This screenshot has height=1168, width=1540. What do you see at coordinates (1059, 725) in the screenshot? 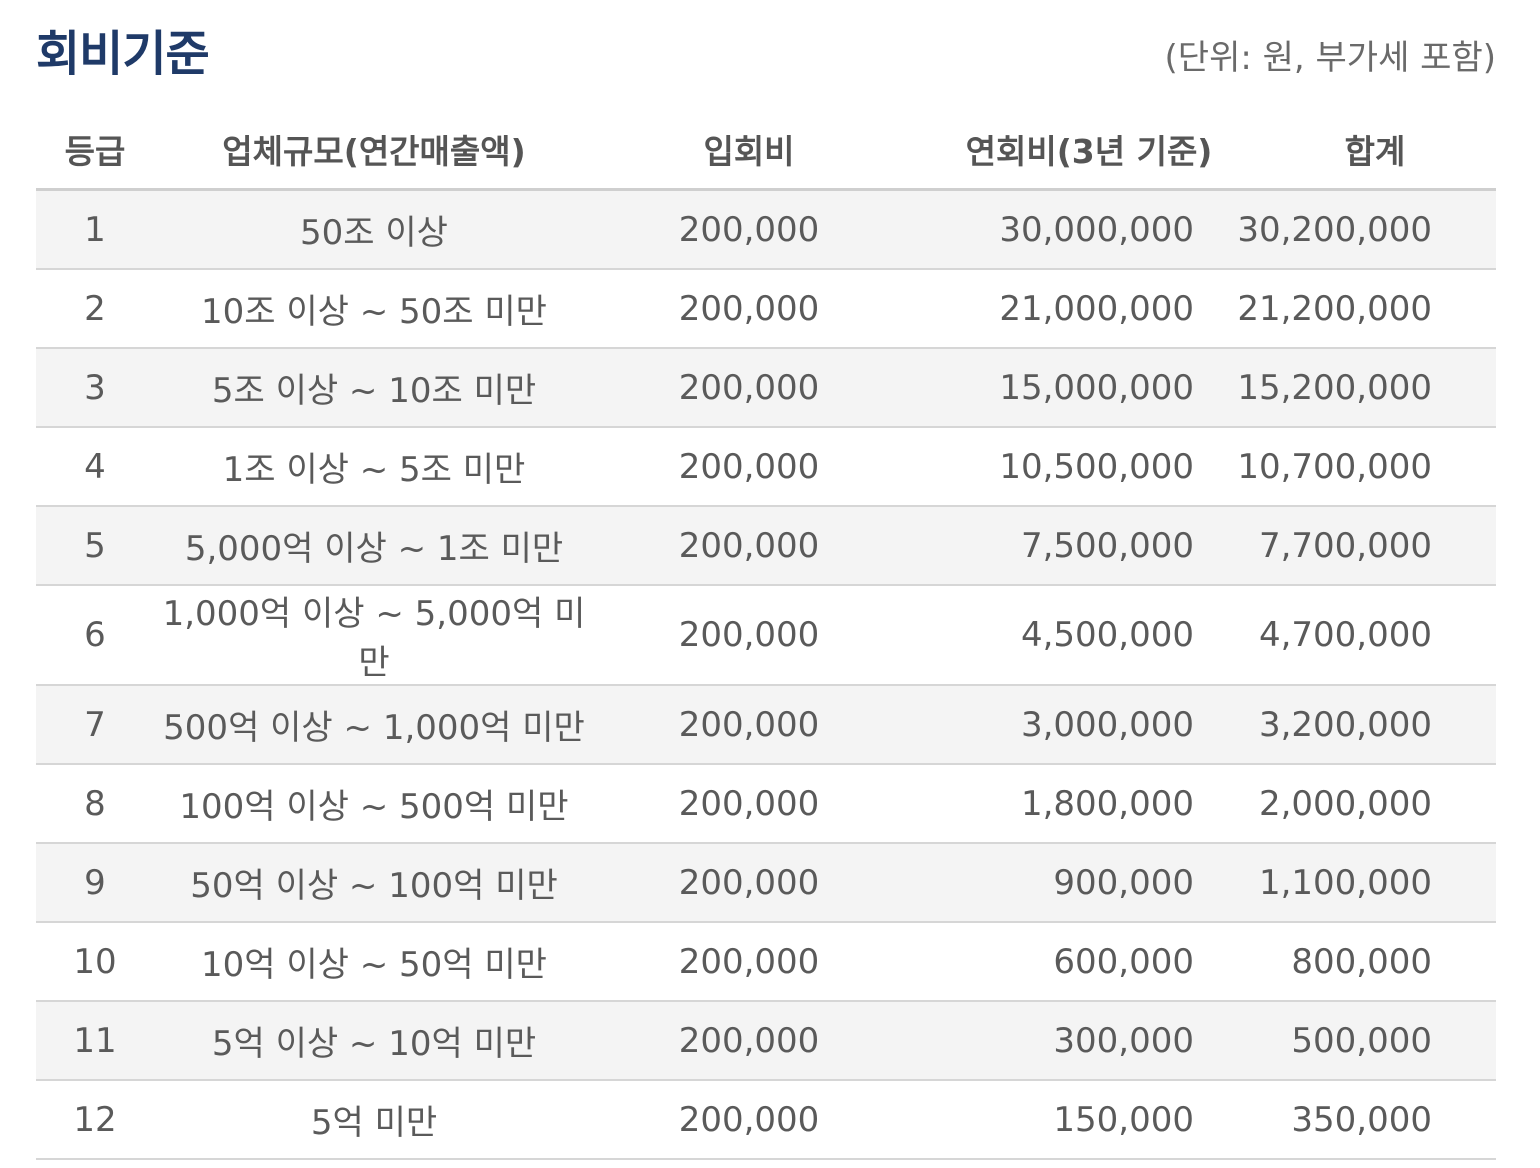
I see `annual-fee-cell: 3,000,000` at bounding box center [1059, 725].